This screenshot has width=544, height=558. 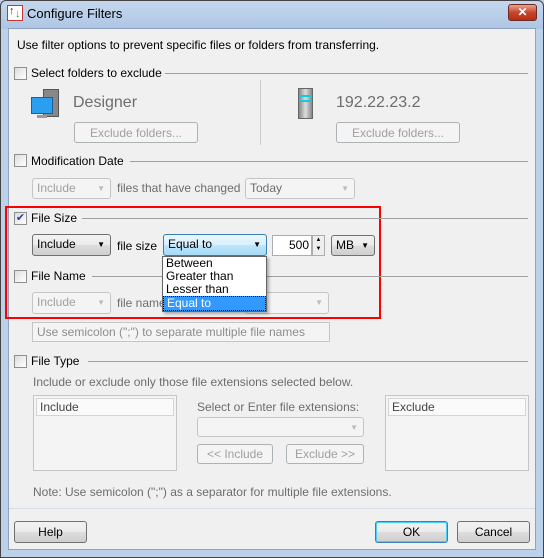 I want to click on file-size-unit-select: MB ▼, so click(x=353, y=245).